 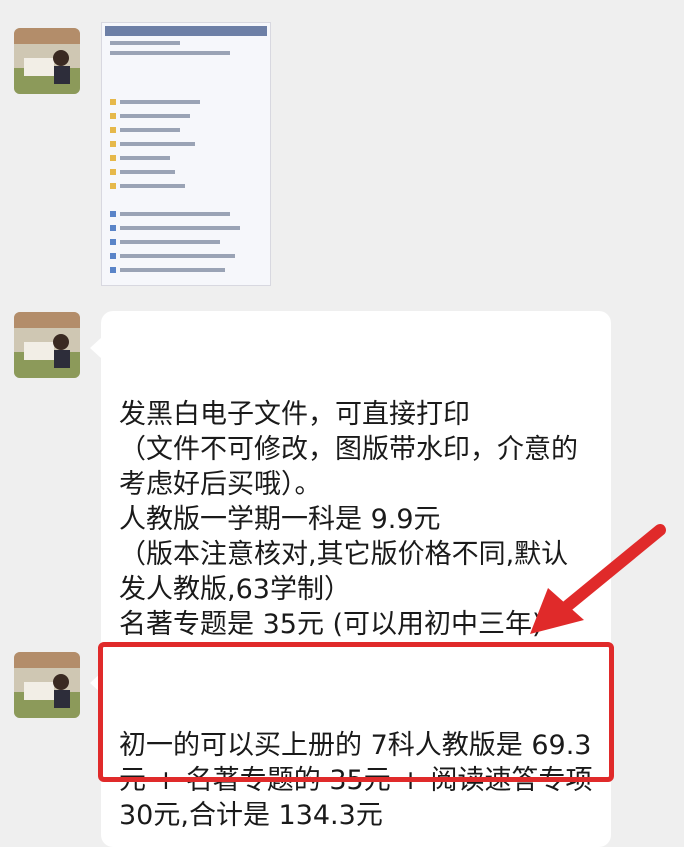 What do you see at coordinates (186, 31) in the screenshot?
I see `window-titlebar` at bounding box center [186, 31].